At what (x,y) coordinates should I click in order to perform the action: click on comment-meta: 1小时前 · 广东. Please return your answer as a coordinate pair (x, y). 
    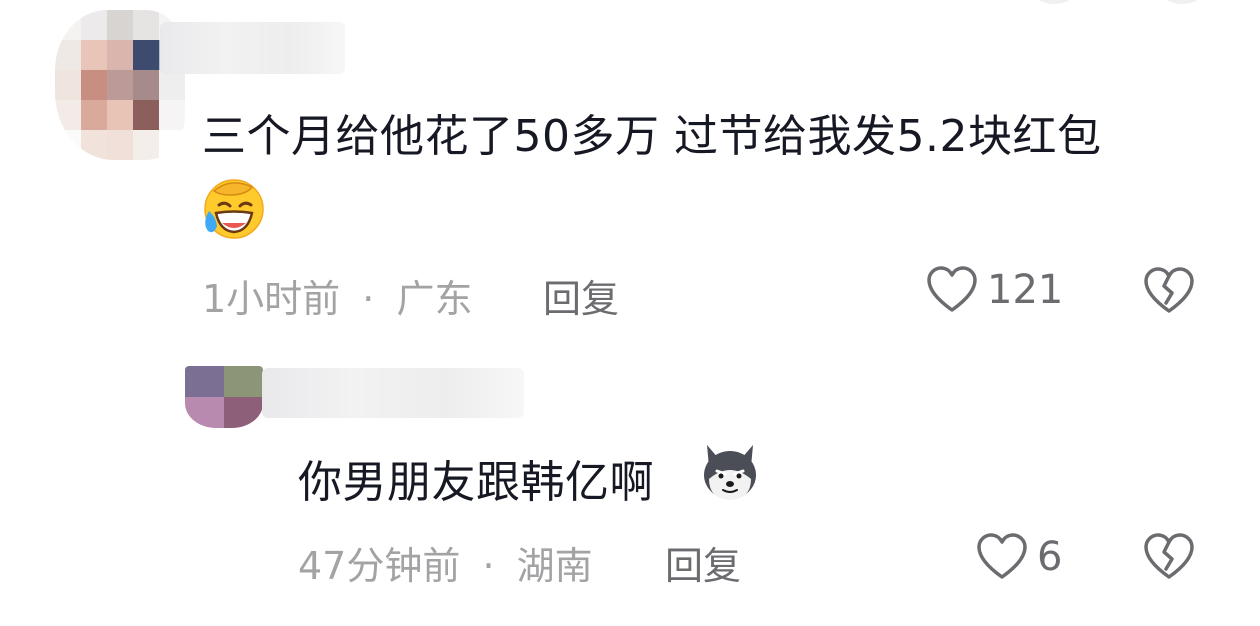
    Looking at the image, I should click on (337, 295).